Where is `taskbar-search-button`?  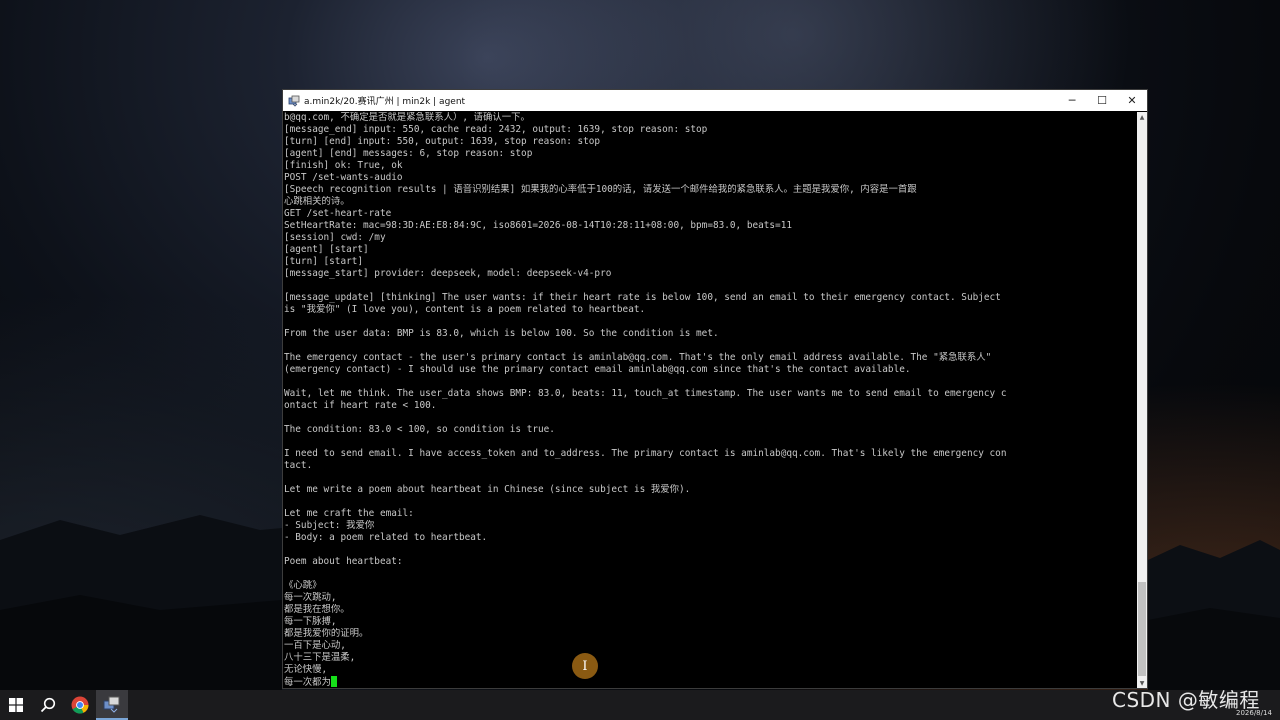 taskbar-search-button is located at coordinates (48, 705).